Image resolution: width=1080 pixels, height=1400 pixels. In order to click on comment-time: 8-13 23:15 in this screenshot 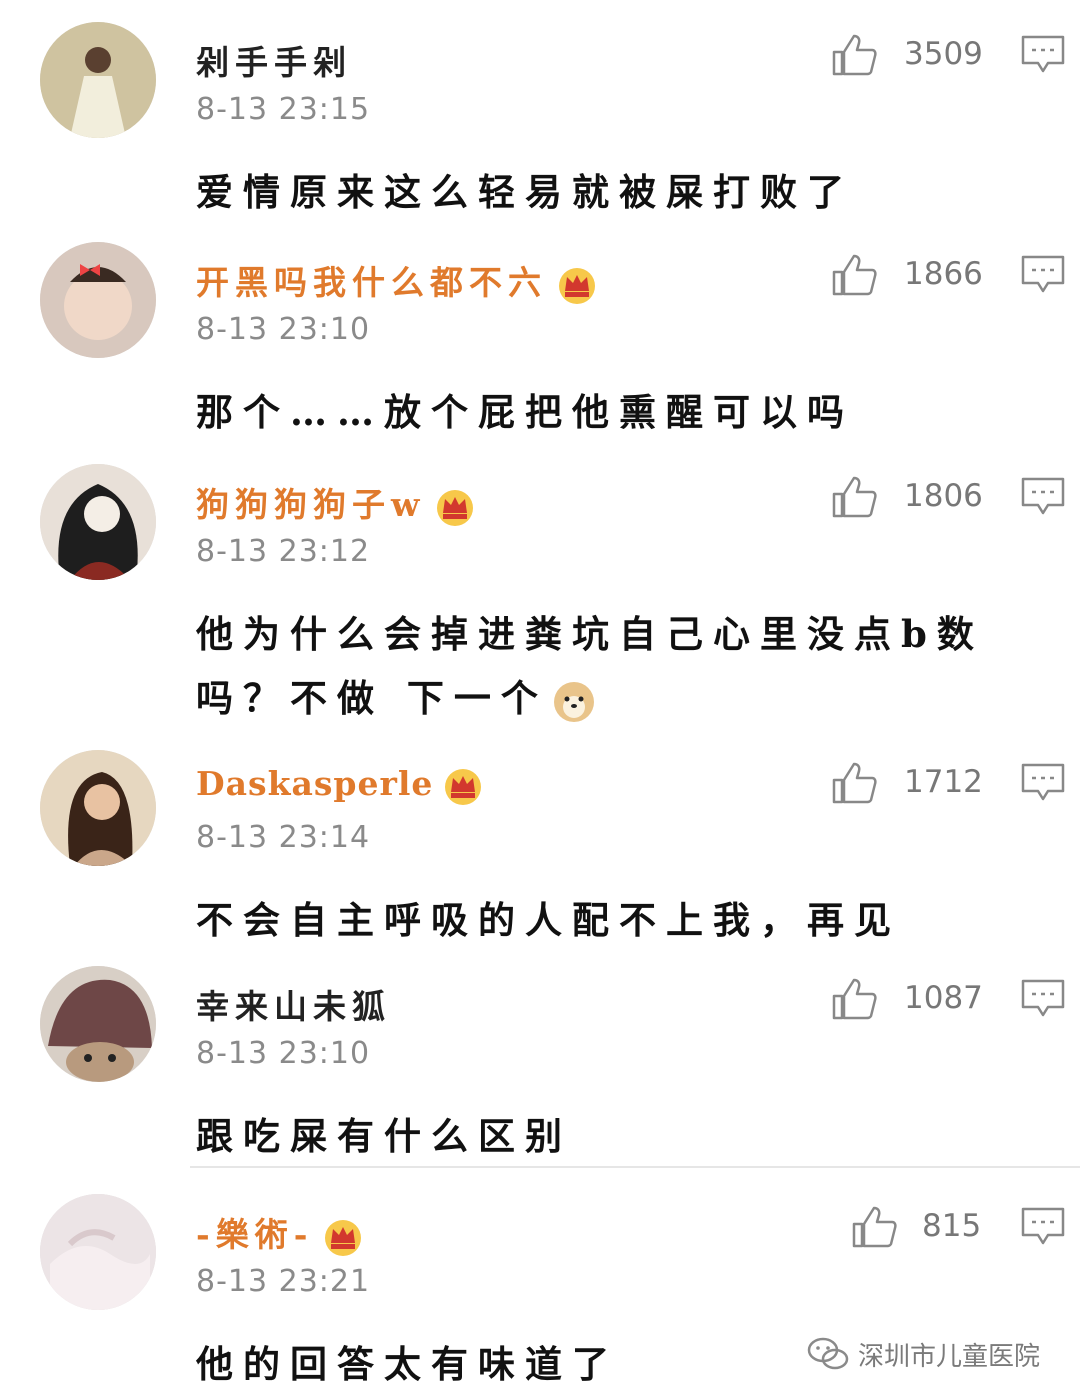, I will do `click(283, 109)`.